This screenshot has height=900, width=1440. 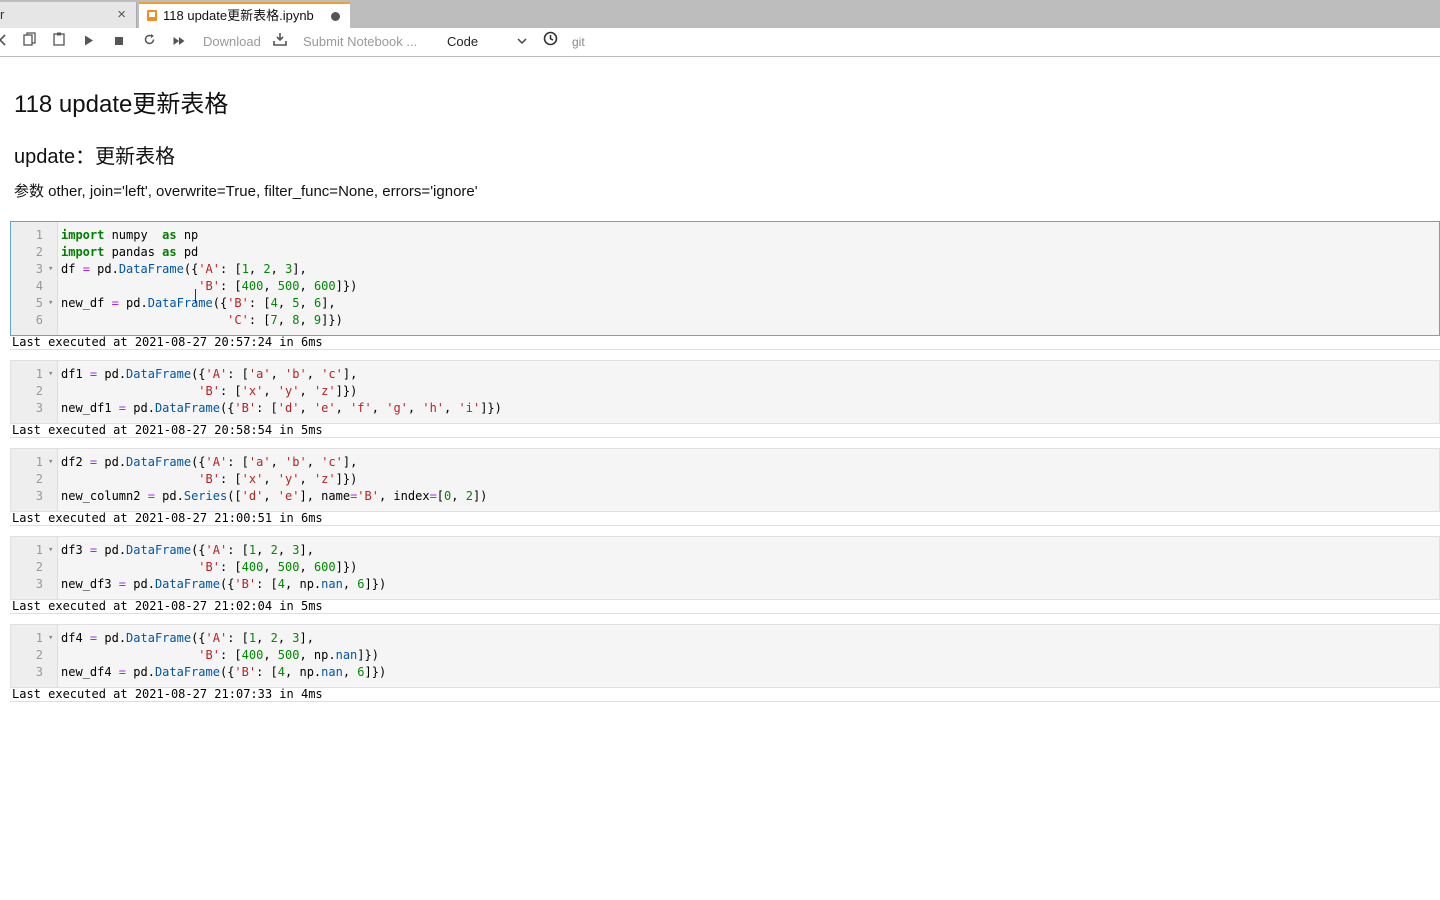 I want to click on tab-notebook: 118 update更新表格.ipynb, so click(x=244, y=15).